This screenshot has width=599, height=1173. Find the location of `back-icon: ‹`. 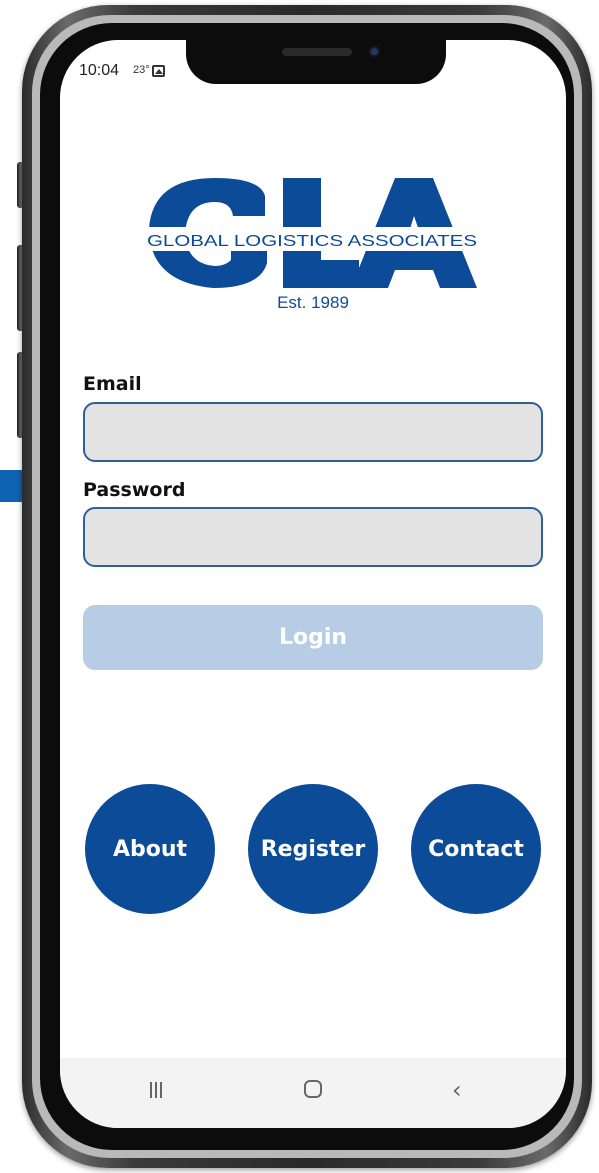

back-icon: ‹ is located at coordinates (457, 1090).